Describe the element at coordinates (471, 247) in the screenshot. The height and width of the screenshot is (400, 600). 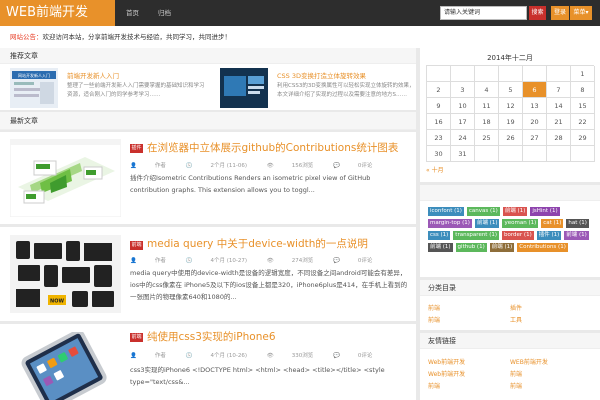
I see `tag-link: github (1)` at that location.